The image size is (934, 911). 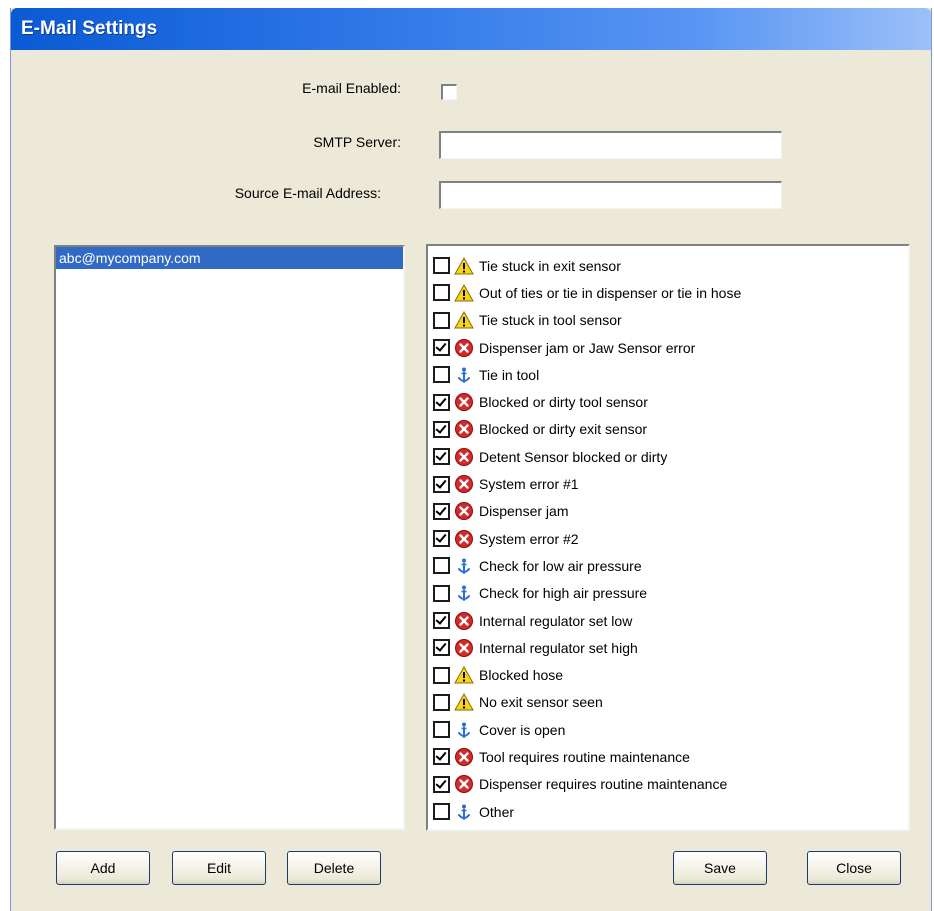 What do you see at coordinates (670, 565) in the screenshot?
I see `alert-item: Check for low air pressure` at bounding box center [670, 565].